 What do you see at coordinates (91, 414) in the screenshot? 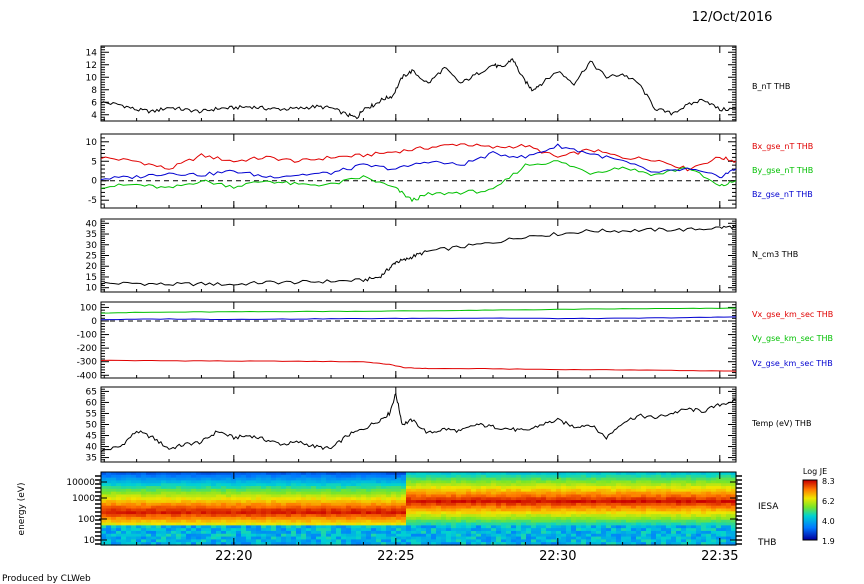
I see `temp-ytick-label-4: 55` at bounding box center [91, 414].